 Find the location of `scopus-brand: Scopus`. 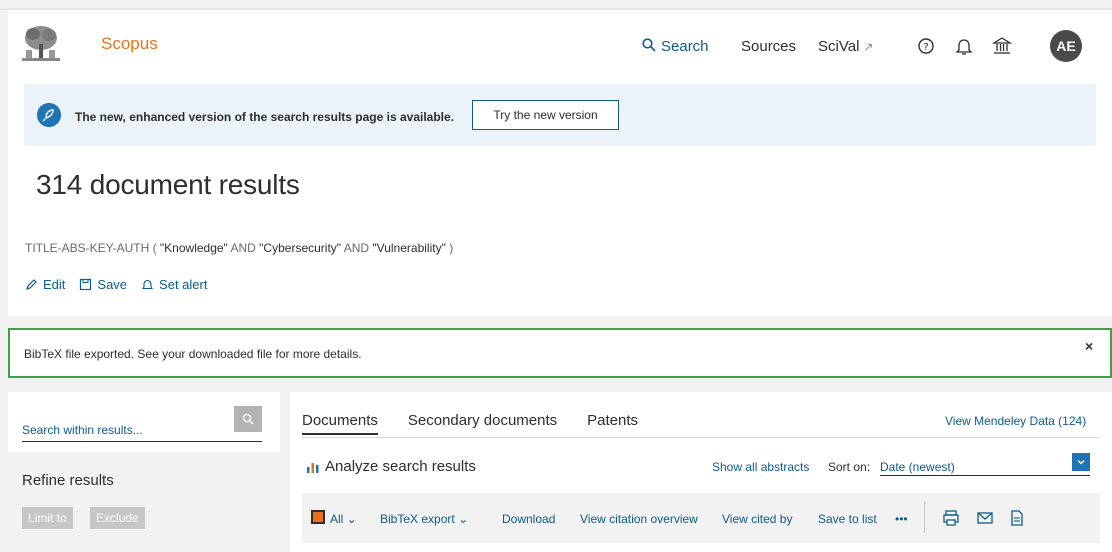

scopus-brand: Scopus is located at coordinates (129, 44).